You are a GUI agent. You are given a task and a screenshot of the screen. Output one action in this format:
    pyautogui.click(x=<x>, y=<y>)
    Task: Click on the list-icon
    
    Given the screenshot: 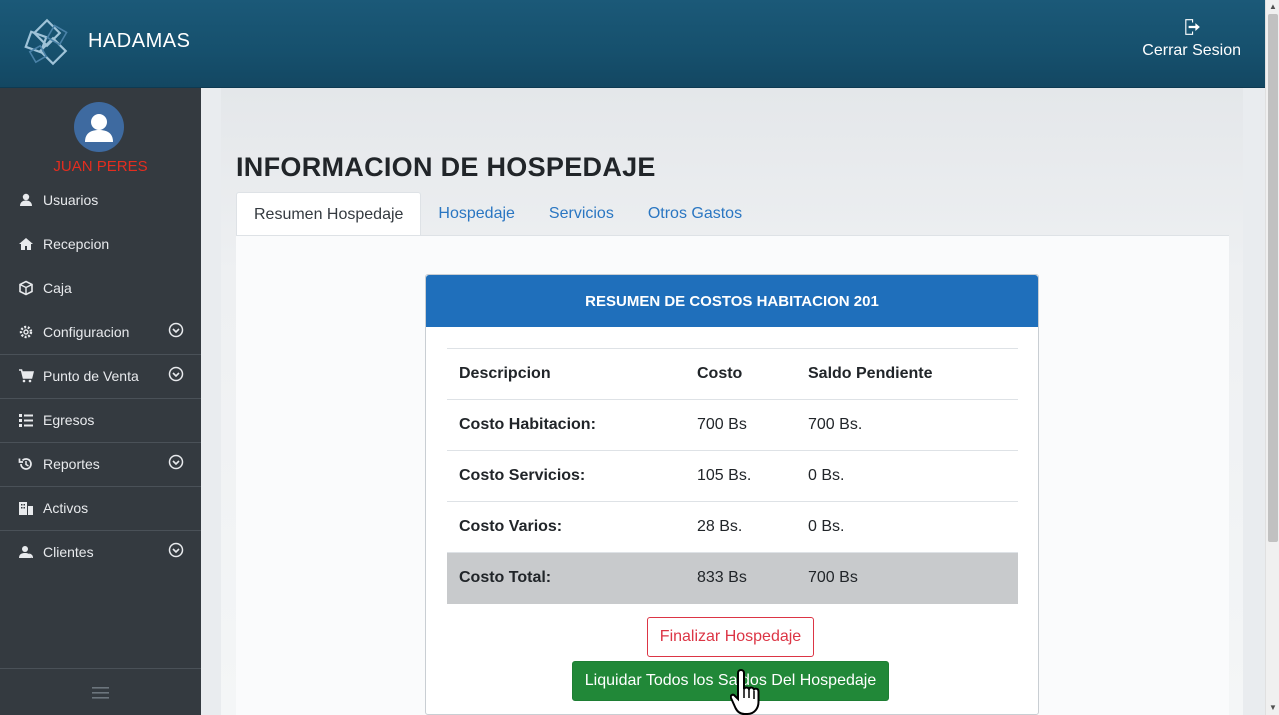 What is the action you would take?
    pyautogui.click(x=26, y=420)
    